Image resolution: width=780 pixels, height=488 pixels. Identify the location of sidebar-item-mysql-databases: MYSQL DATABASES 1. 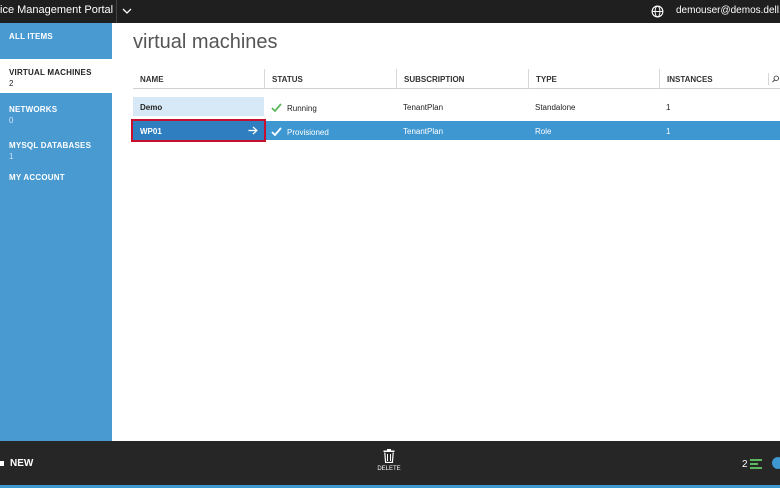
(56, 149).